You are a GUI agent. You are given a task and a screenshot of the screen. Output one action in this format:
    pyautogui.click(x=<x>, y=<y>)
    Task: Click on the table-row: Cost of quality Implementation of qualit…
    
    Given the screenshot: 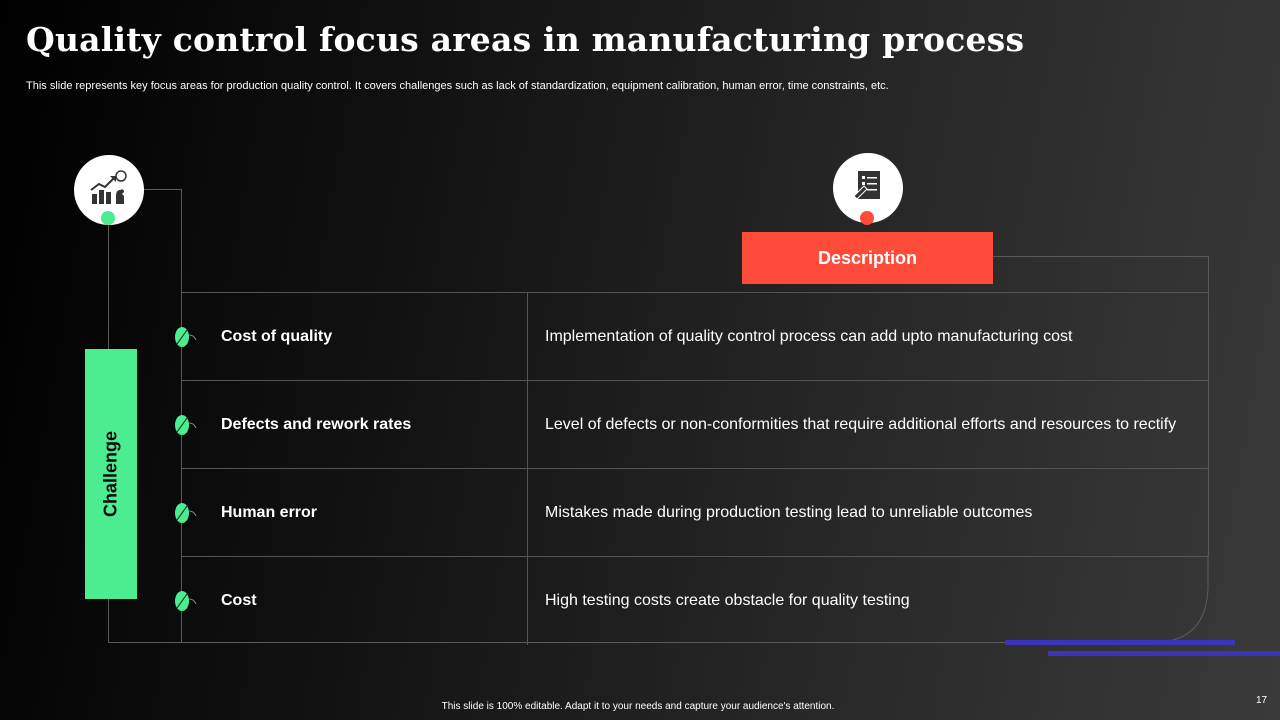 What is the action you would take?
    pyautogui.click(x=692, y=337)
    